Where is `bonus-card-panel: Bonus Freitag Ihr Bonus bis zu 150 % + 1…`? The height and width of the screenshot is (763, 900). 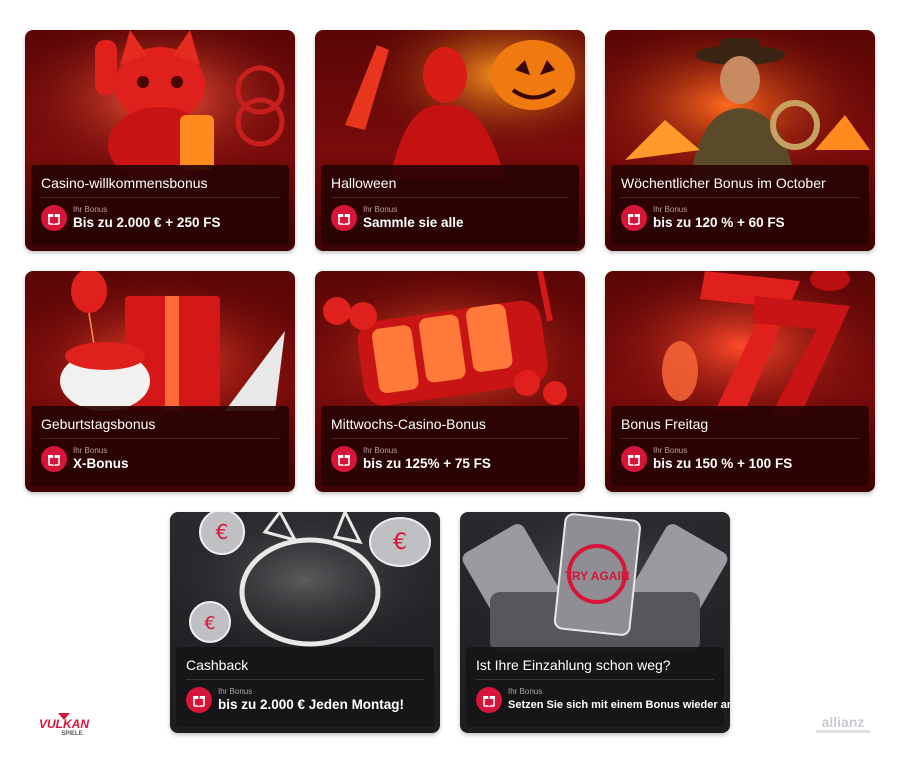 bonus-card-panel: Bonus Freitag Ihr Bonus bis zu 150 % + 1… is located at coordinates (740, 446).